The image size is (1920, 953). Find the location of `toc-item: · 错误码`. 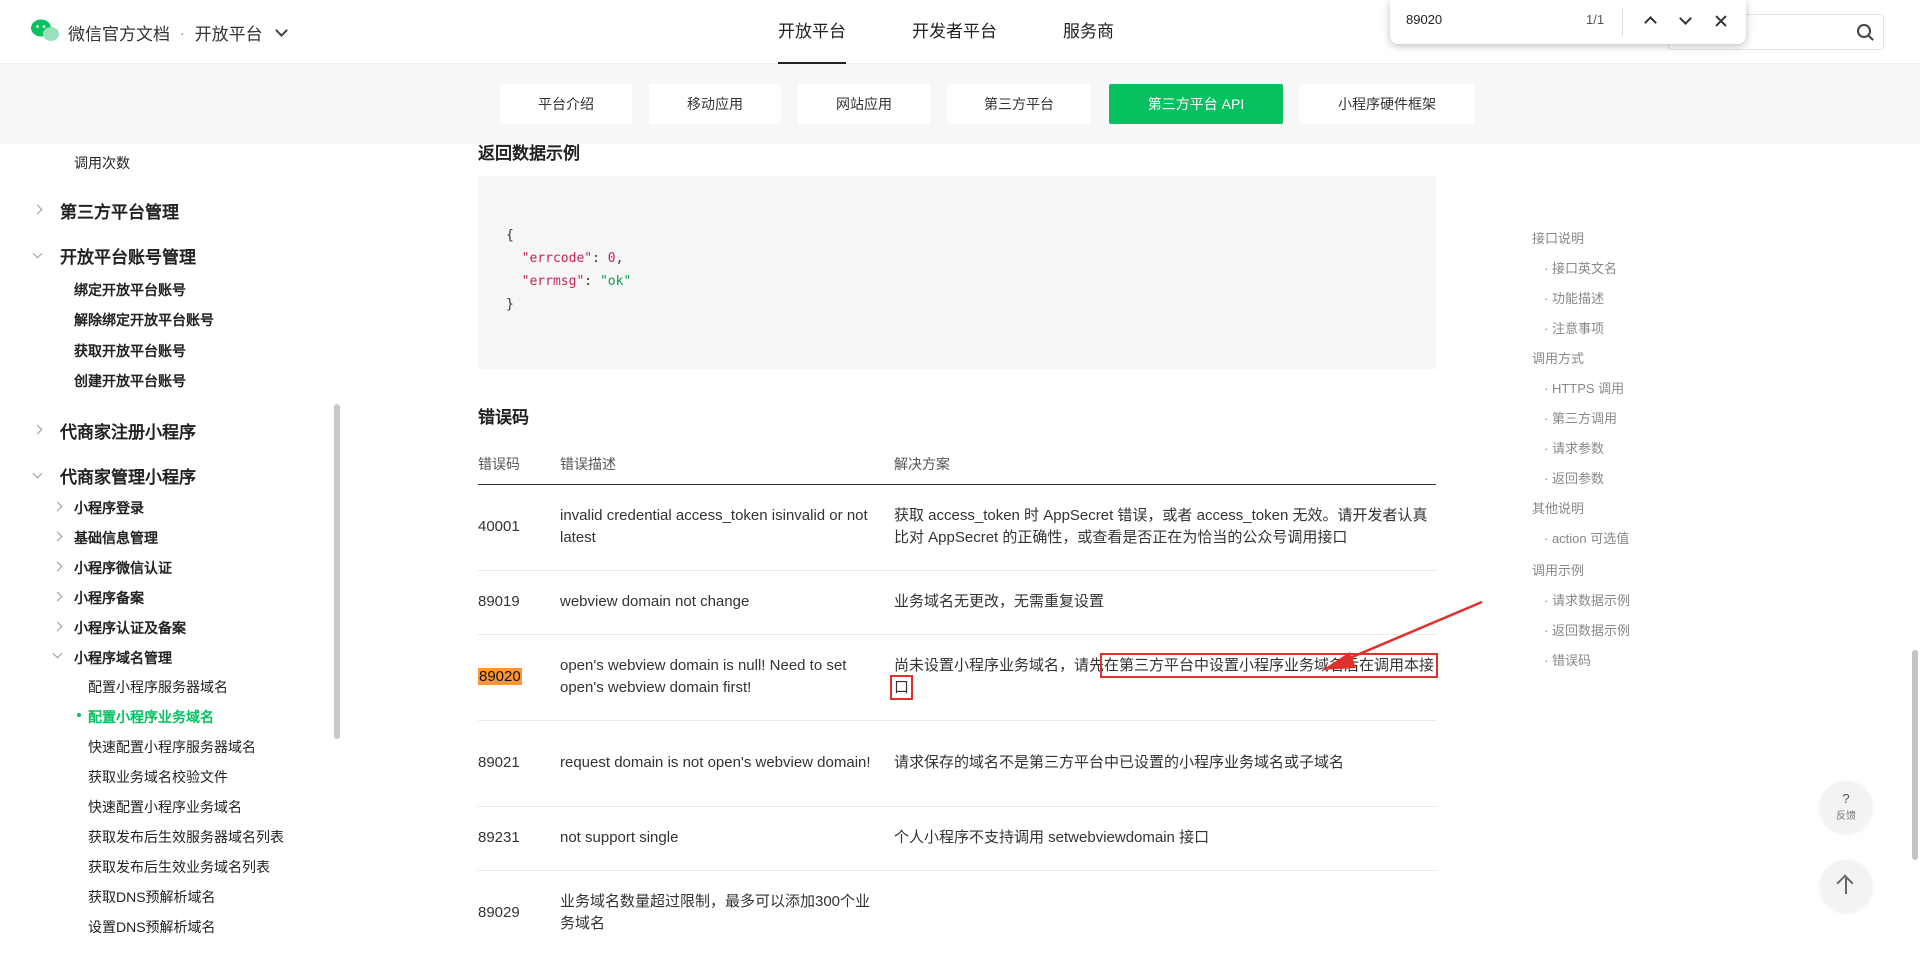

toc-item: · 错误码 is located at coordinates (1567, 659).